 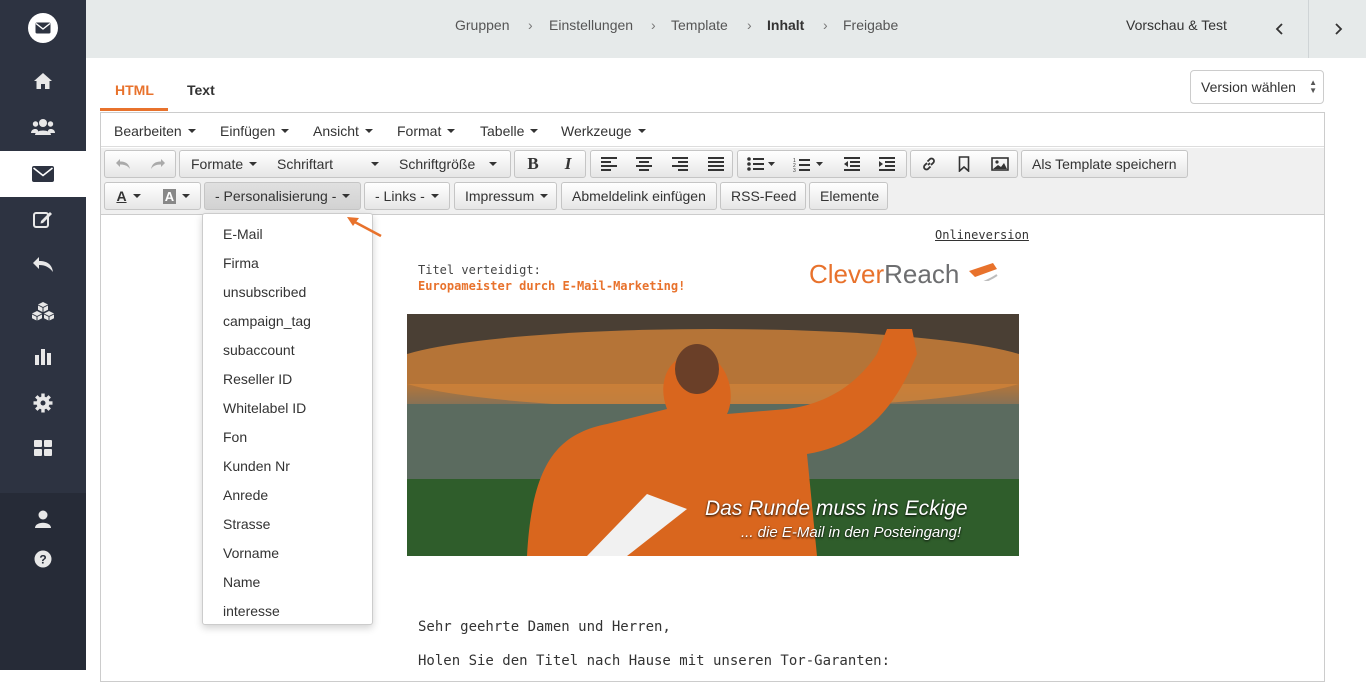 What do you see at coordinates (505, 196) in the screenshot?
I see `imprint-dropdown: Impressum` at bounding box center [505, 196].